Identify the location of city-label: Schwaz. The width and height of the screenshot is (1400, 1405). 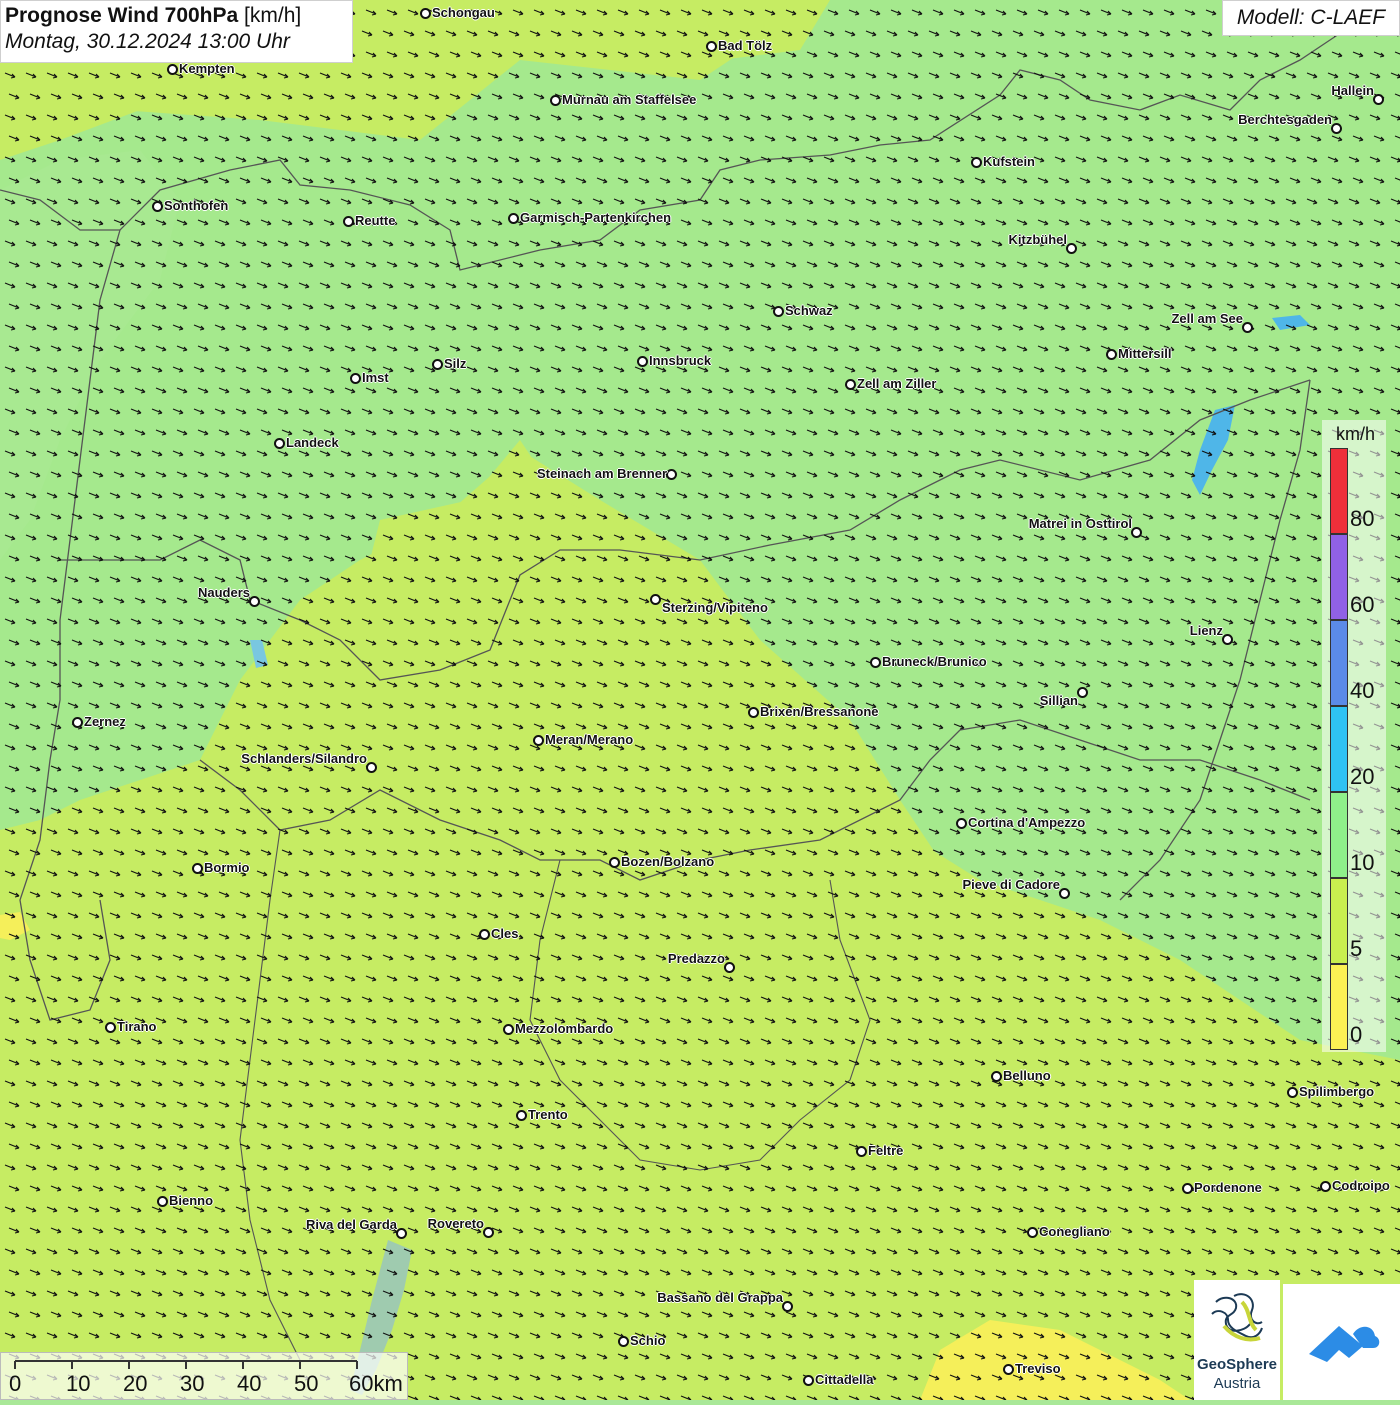
(809, 310).